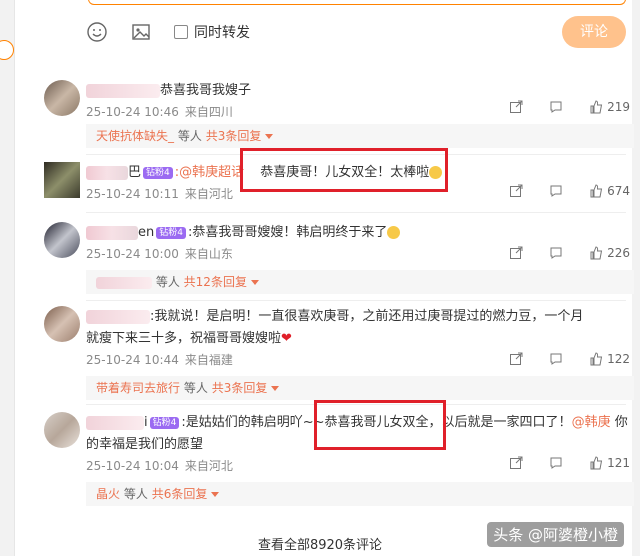 The height and width of the screenshot is (556, 640). I want to click on comment-time: 25-10-24 10:11, so click(132, 194).